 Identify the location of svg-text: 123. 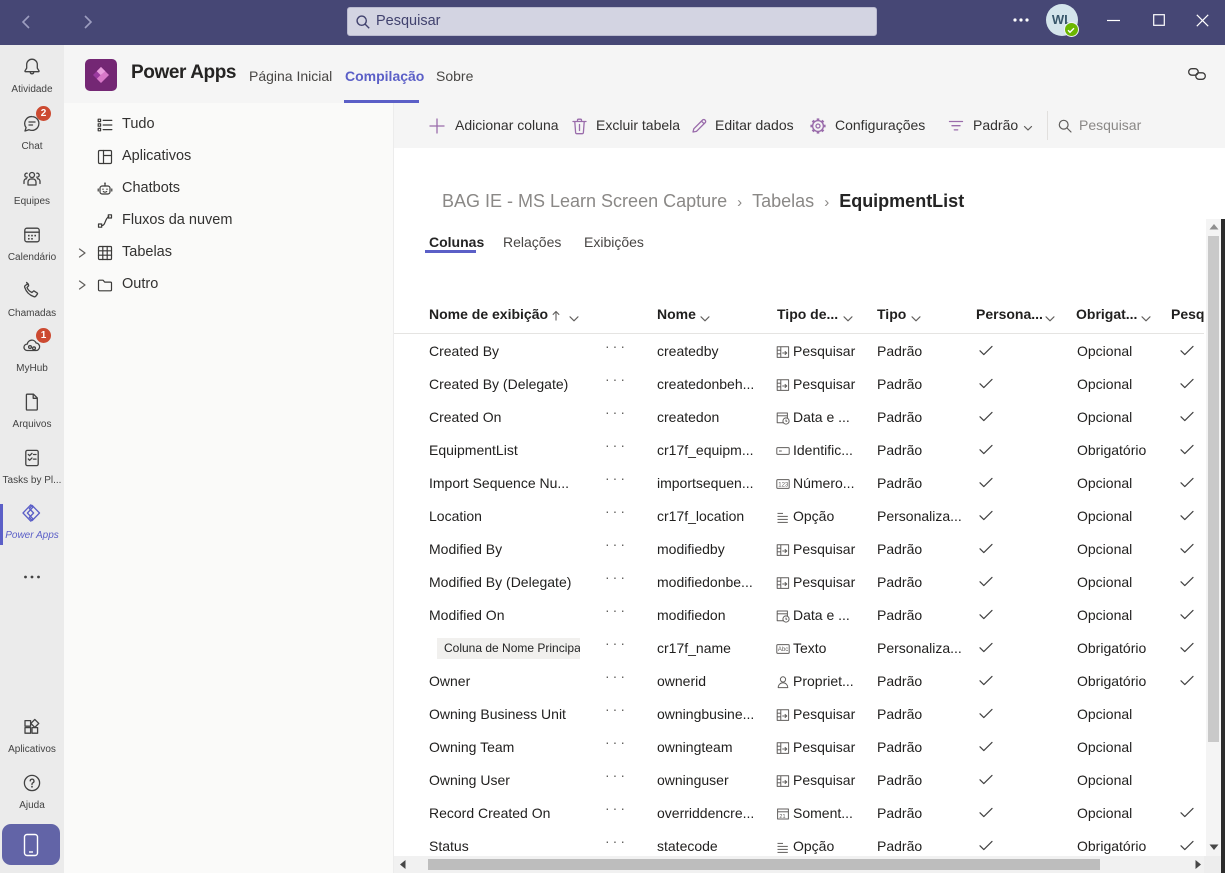
(783, 485).